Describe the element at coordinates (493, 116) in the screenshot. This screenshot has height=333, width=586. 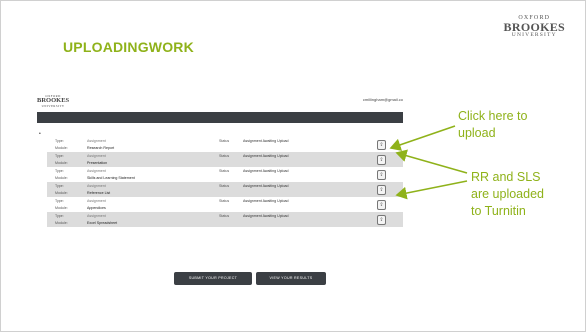
I see `upload-callout-line-1: Click here to` at that location.